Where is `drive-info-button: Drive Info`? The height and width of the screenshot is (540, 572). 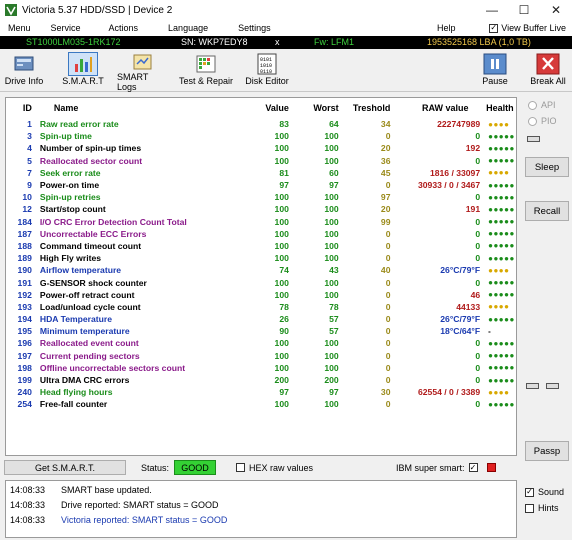 drive-info-button: Drive Info is located at coordinates (24, 71).